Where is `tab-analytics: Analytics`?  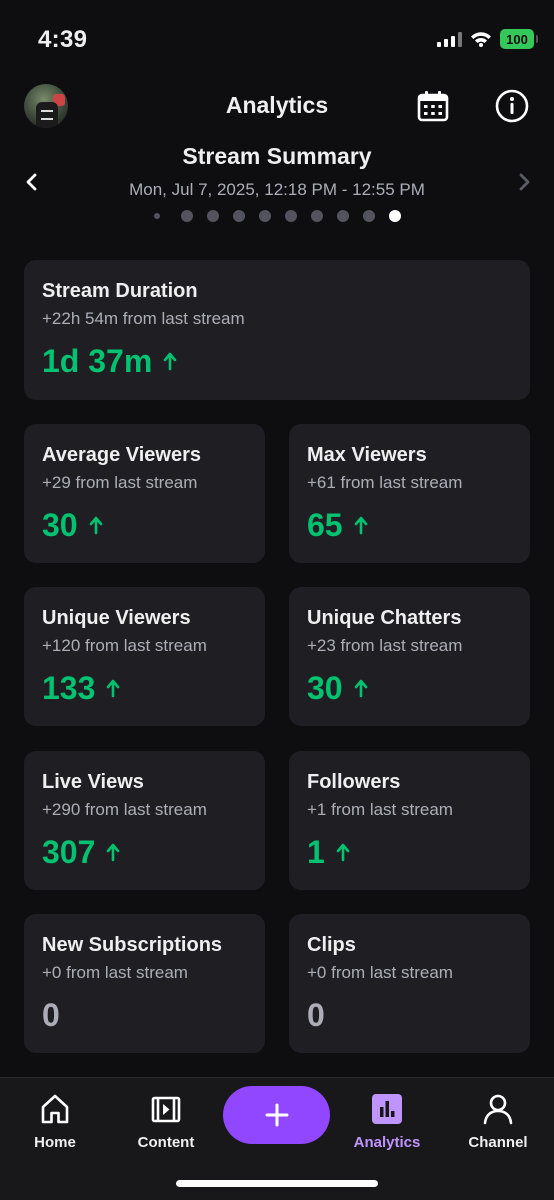 tab-analytics: Analytics is located at coordinates (387, 1121).